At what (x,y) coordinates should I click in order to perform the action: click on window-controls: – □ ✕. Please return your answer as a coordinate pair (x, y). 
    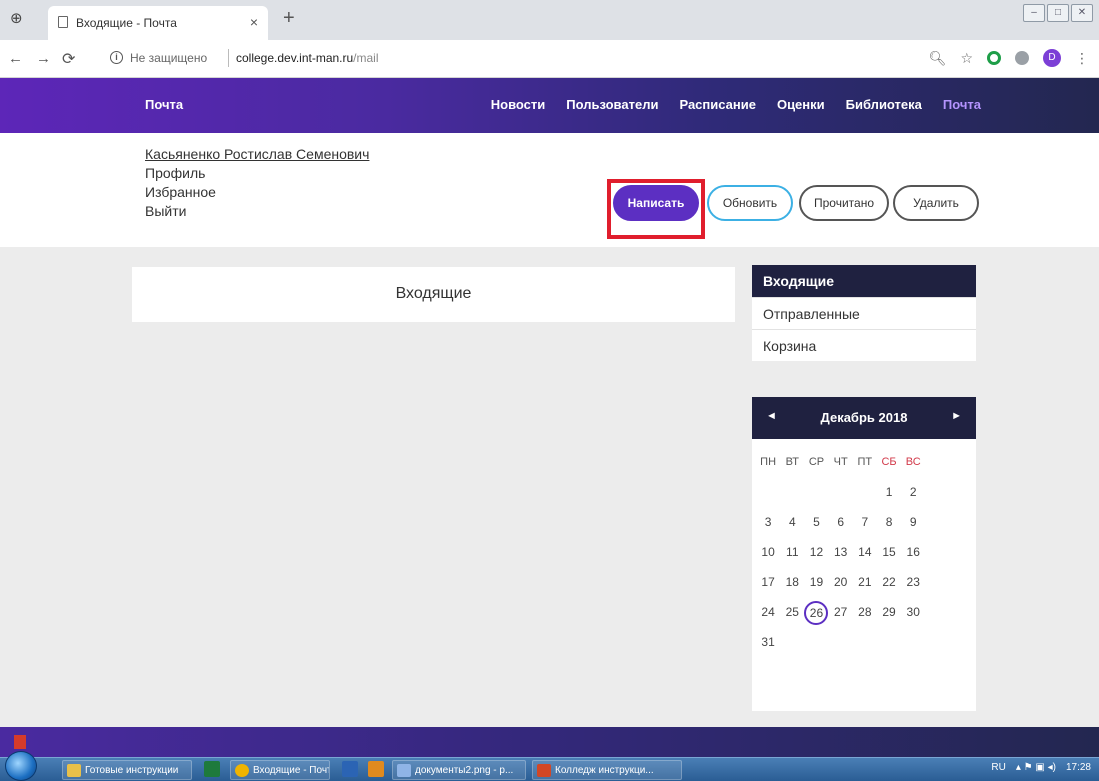
    Looking at the image, I should click on (1058, 13).